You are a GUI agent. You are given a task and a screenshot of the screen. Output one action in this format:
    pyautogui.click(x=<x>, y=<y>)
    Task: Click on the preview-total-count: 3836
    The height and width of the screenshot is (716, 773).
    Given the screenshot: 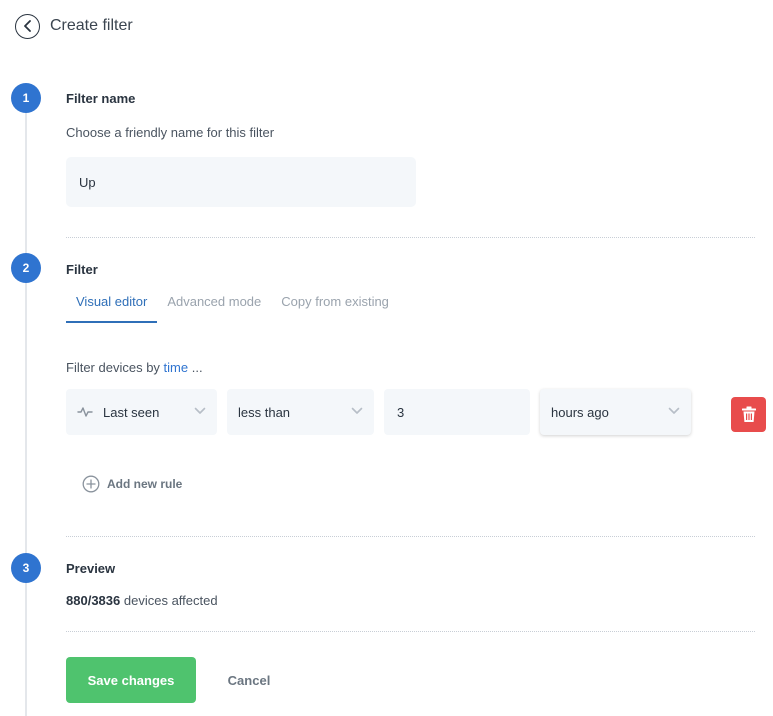 What is the action you would take?
    pyautogui.click(x=106, y=600)
    